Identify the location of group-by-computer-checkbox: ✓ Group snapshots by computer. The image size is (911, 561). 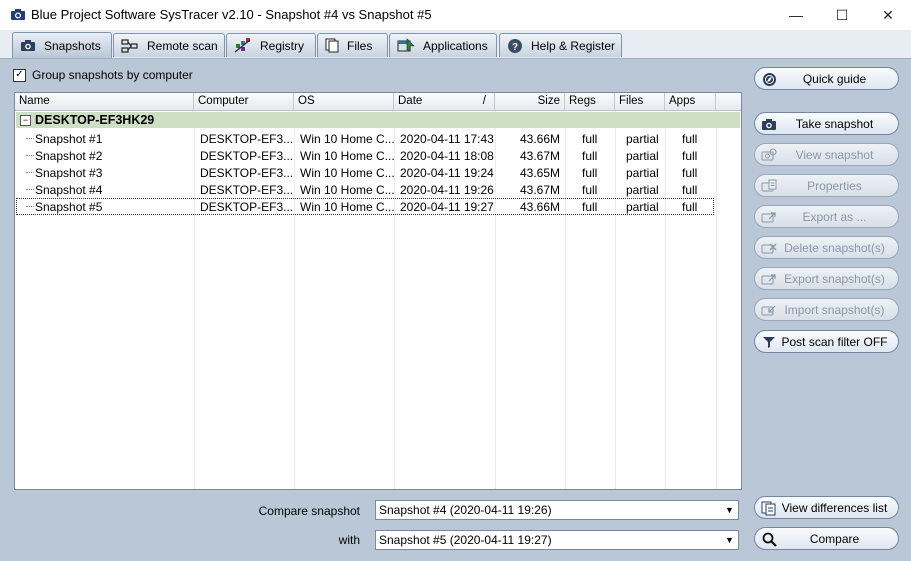
(103, 75).